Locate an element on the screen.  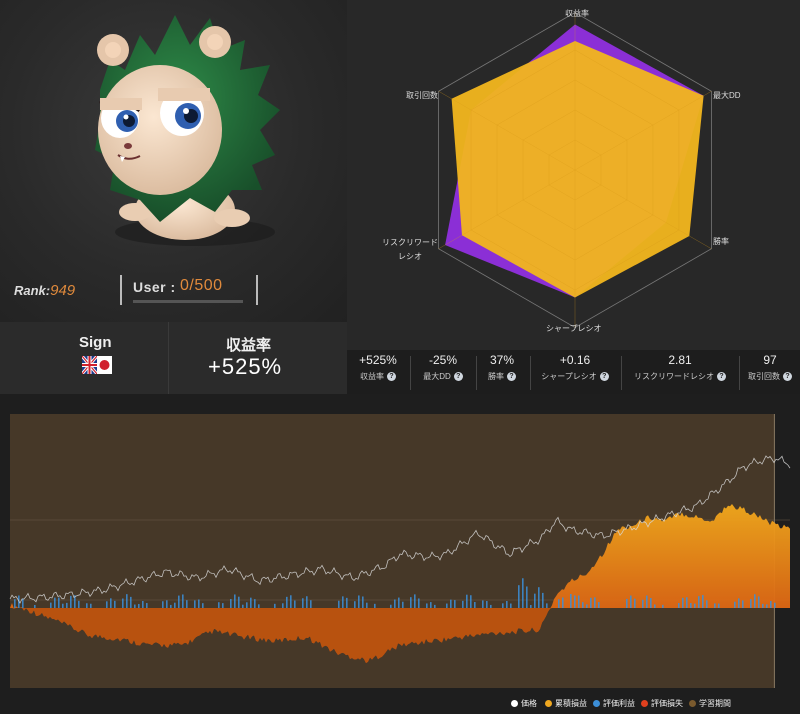
rank-display: Rank:949 is located at coordinates (44, 290).